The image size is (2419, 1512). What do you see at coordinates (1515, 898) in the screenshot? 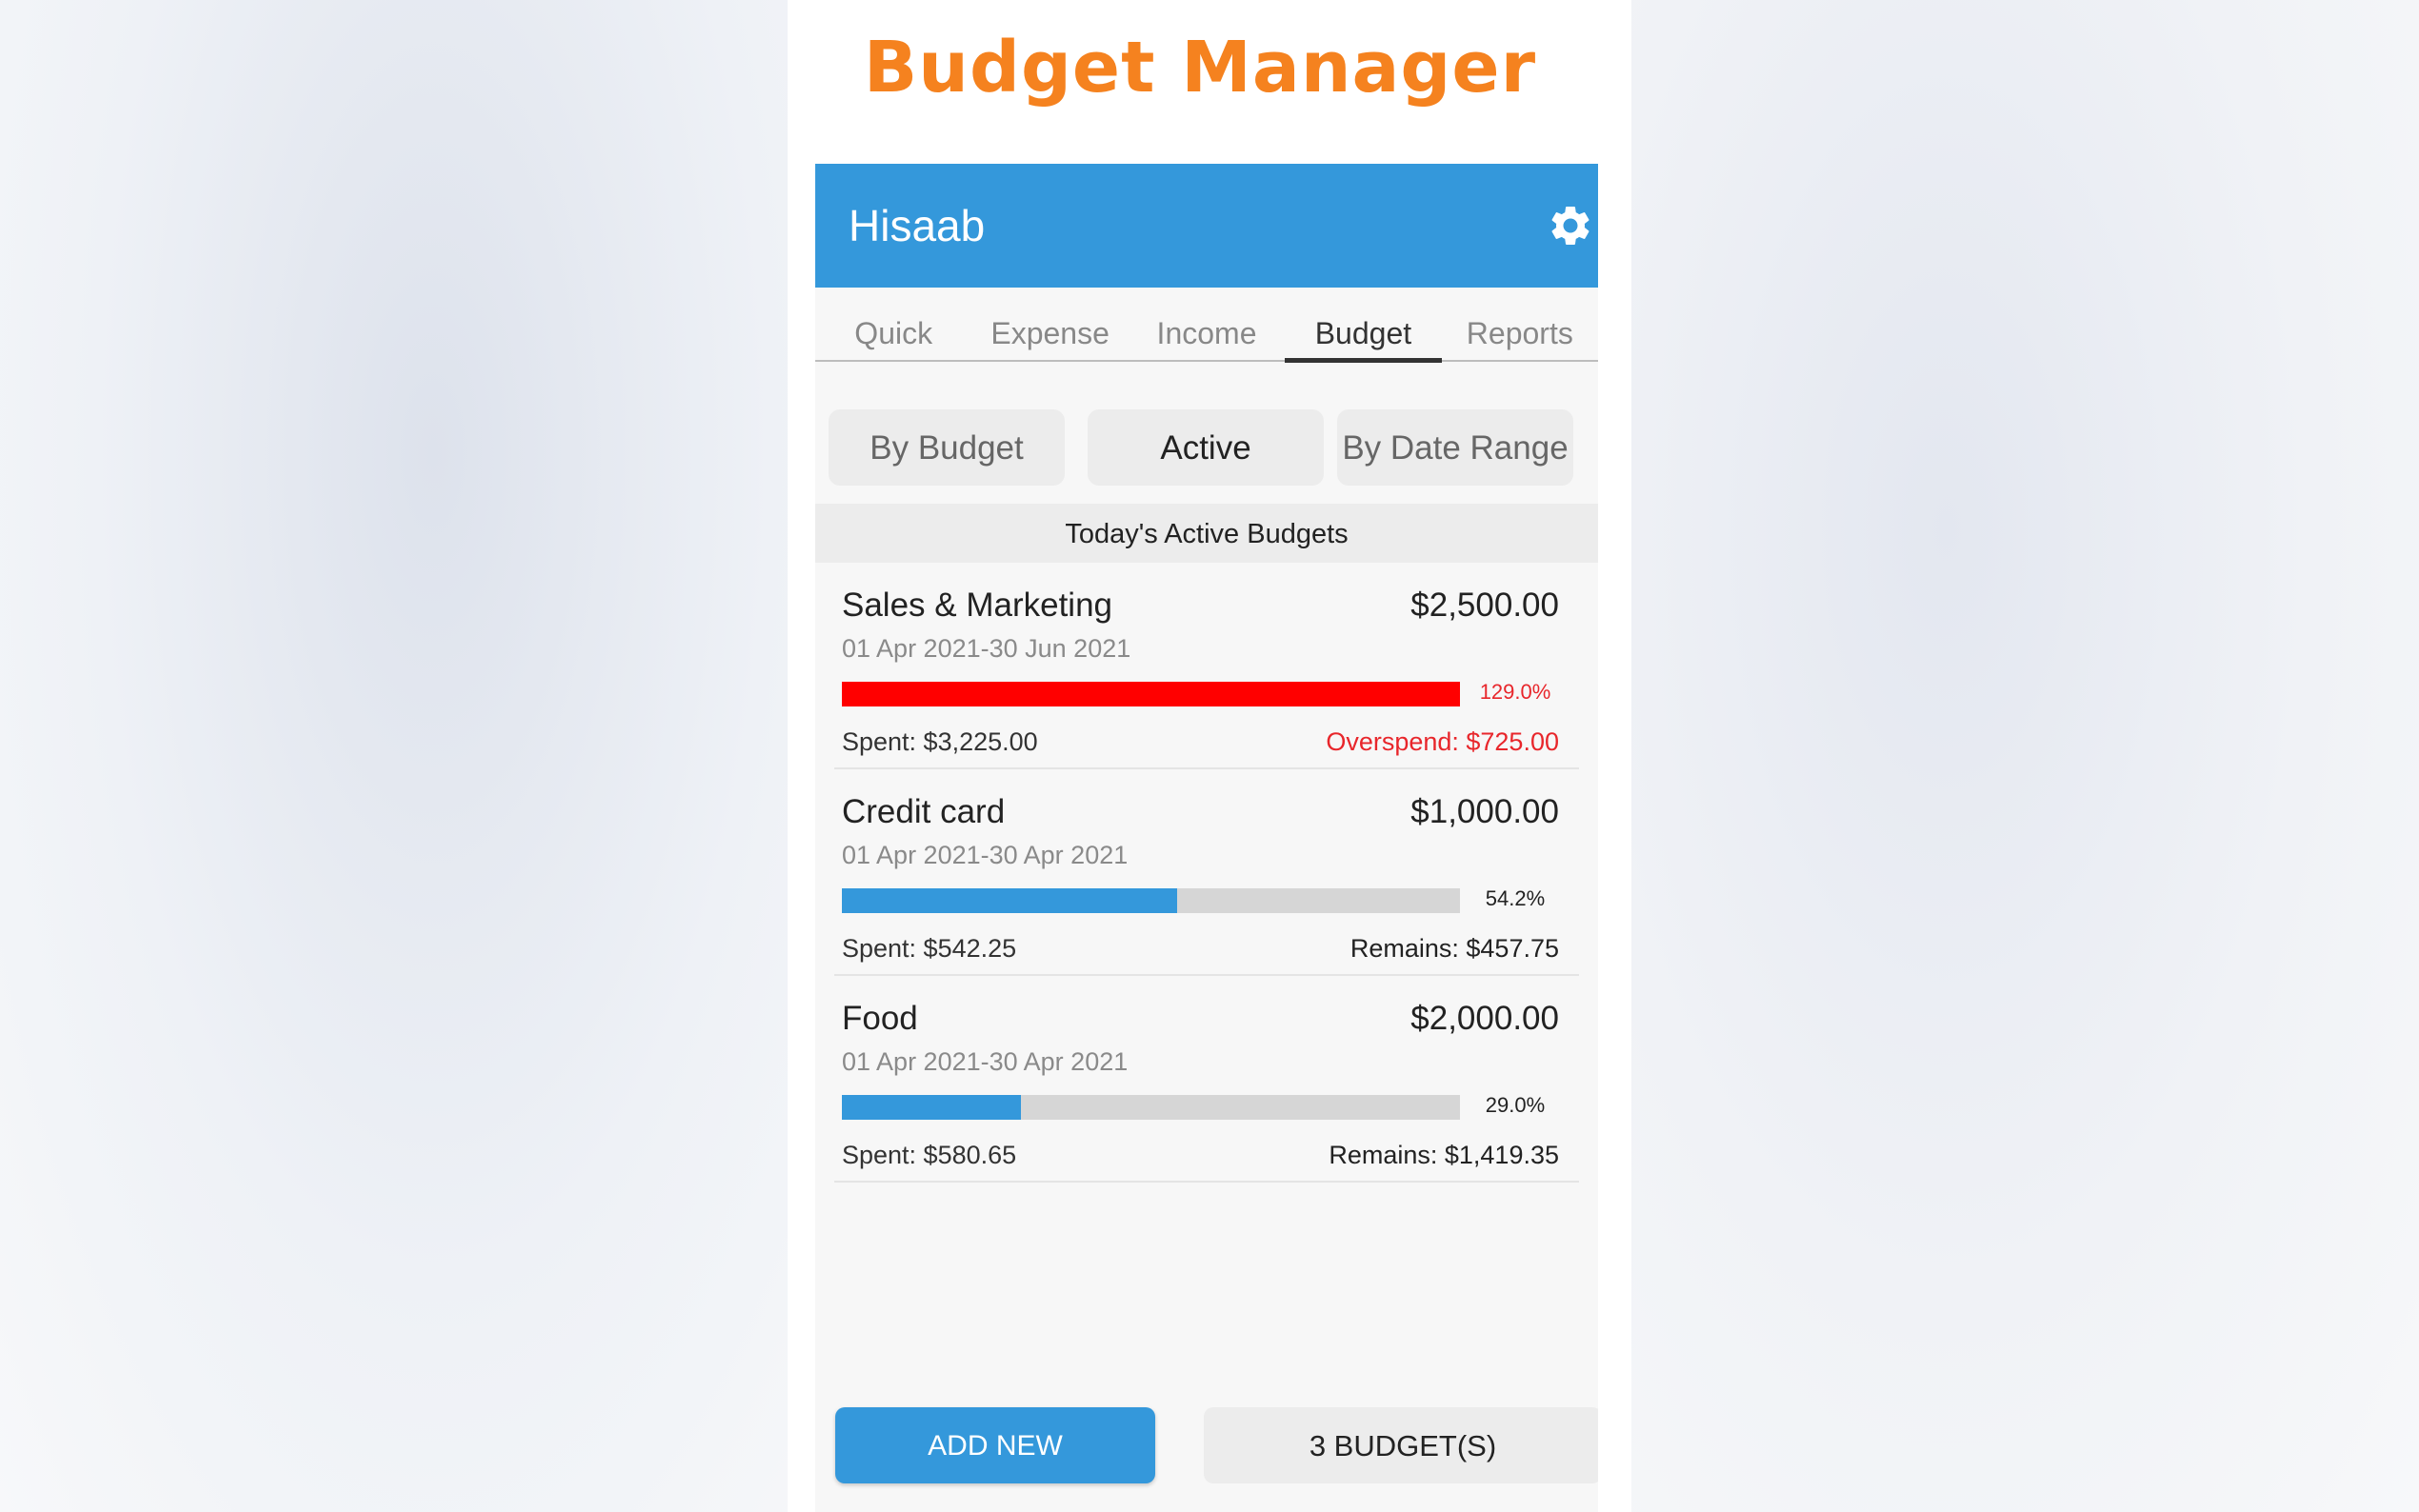
I see `budget-percent: 54.2%` at bounding box center [1515, 898].